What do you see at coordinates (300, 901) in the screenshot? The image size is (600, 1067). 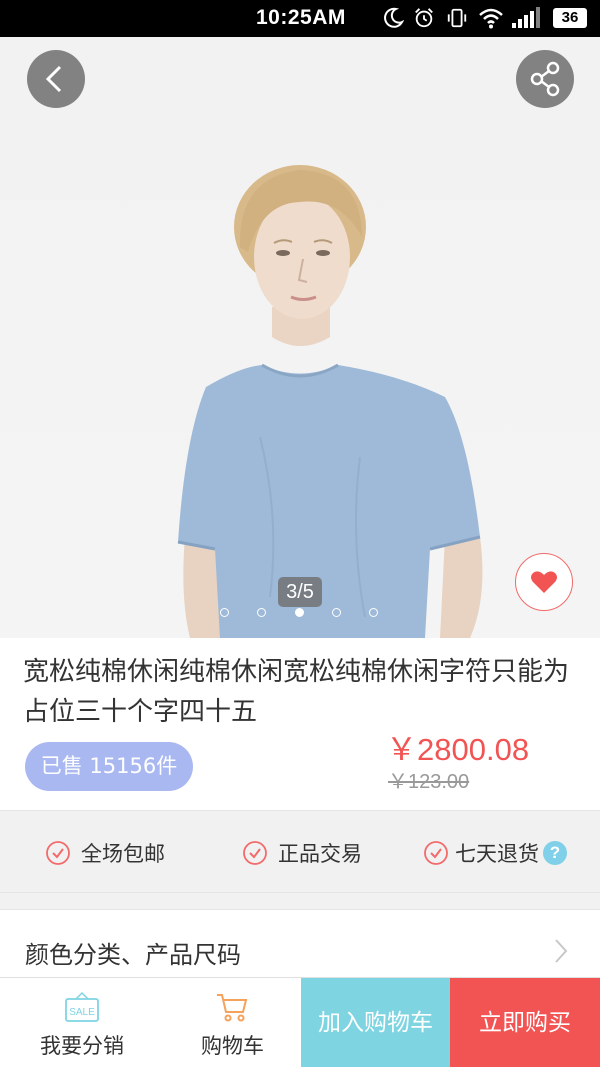 I see `section-divider` at bounding box center [300, 901].